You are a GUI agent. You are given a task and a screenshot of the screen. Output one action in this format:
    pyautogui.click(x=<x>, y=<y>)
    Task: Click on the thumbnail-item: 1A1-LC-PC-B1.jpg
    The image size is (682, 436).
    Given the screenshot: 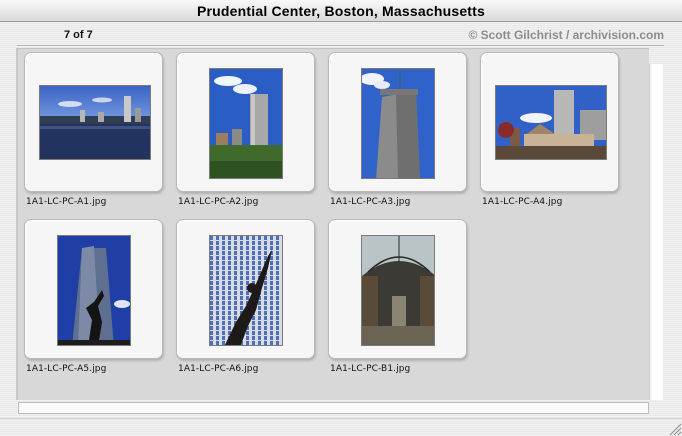 What is the action you would take?
    pyautogui.click(x=398, y=299)
    